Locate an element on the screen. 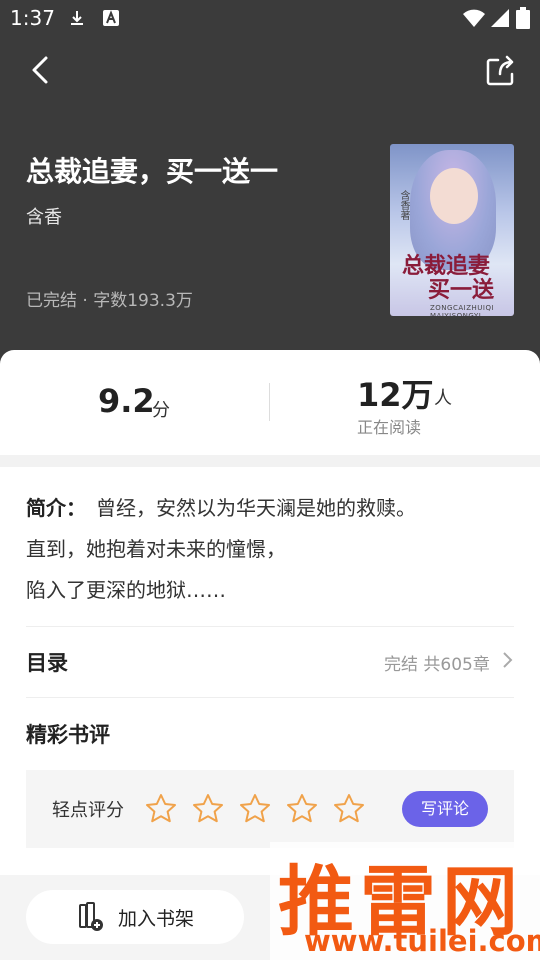 The width and height of the screenshot is (540, 960). cover-title-line2: 买一送 is located at coordinates (461, 290).